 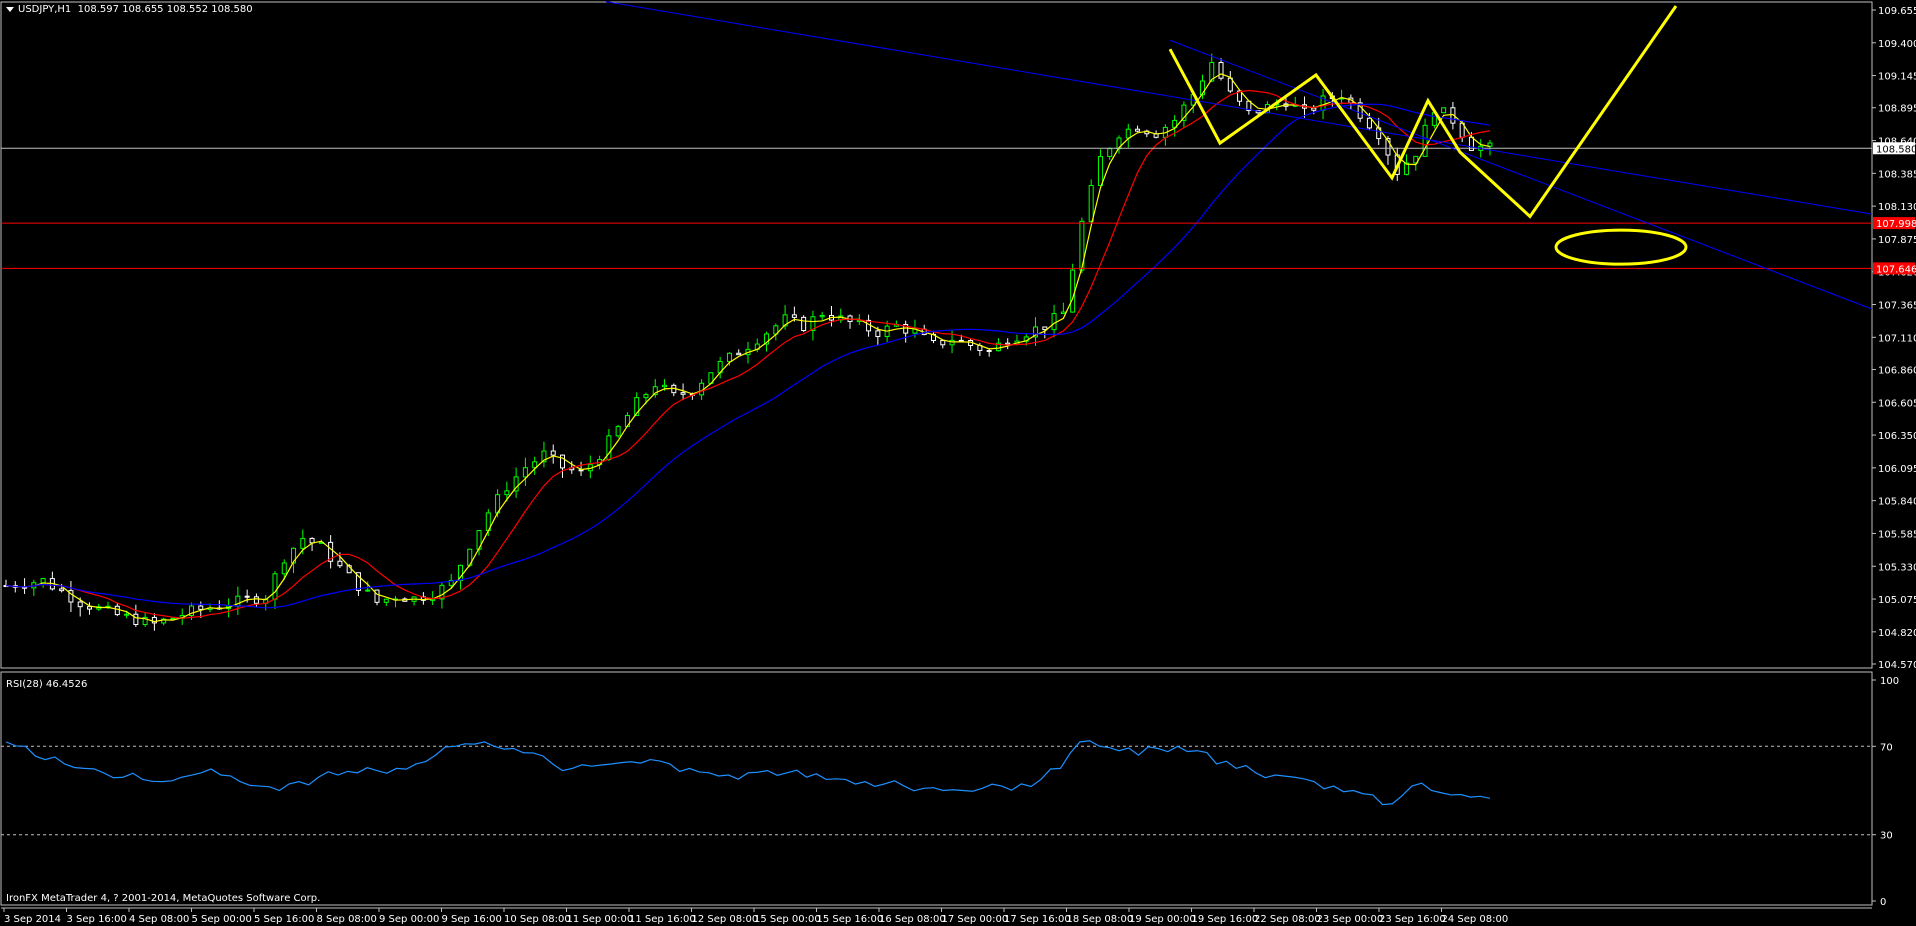 I want to click on price-tag-label: 107.998, so click(x=1896, y=224).